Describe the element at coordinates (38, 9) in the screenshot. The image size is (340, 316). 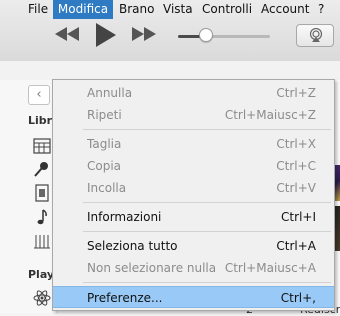
I see `menu-file: File` at that location.